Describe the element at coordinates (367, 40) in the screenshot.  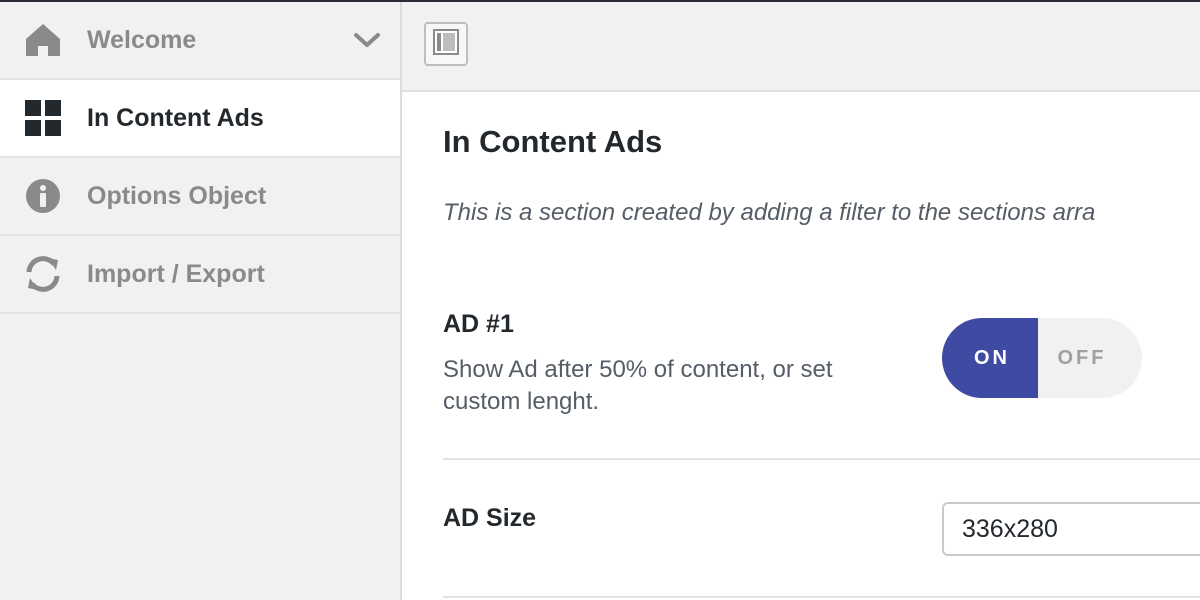
I see `chevron-down-icon` at that location.